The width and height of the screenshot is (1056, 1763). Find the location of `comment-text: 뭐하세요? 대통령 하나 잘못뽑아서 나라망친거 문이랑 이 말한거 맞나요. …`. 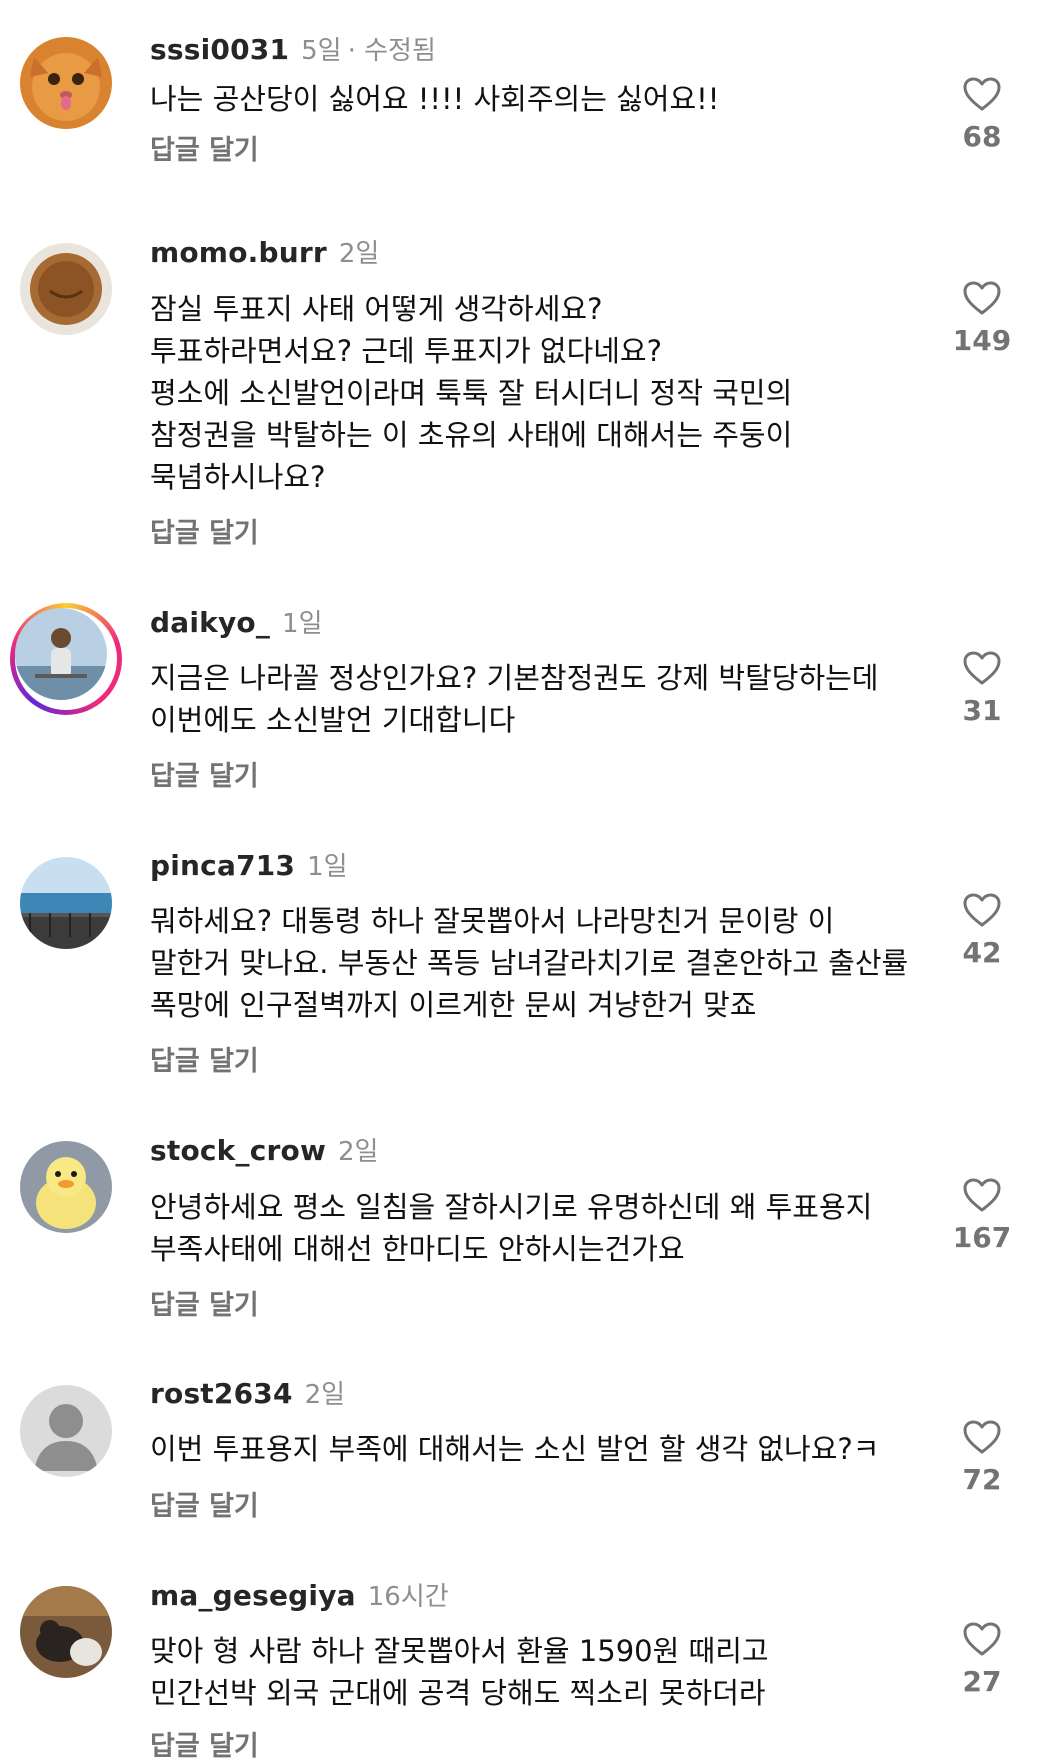

comment-text: 뭐하세요? 대통령 하나 잘못뽑아서 나라망친거 문이랑 이 말한거 맞나요. … is located at coordinates (535, 963).